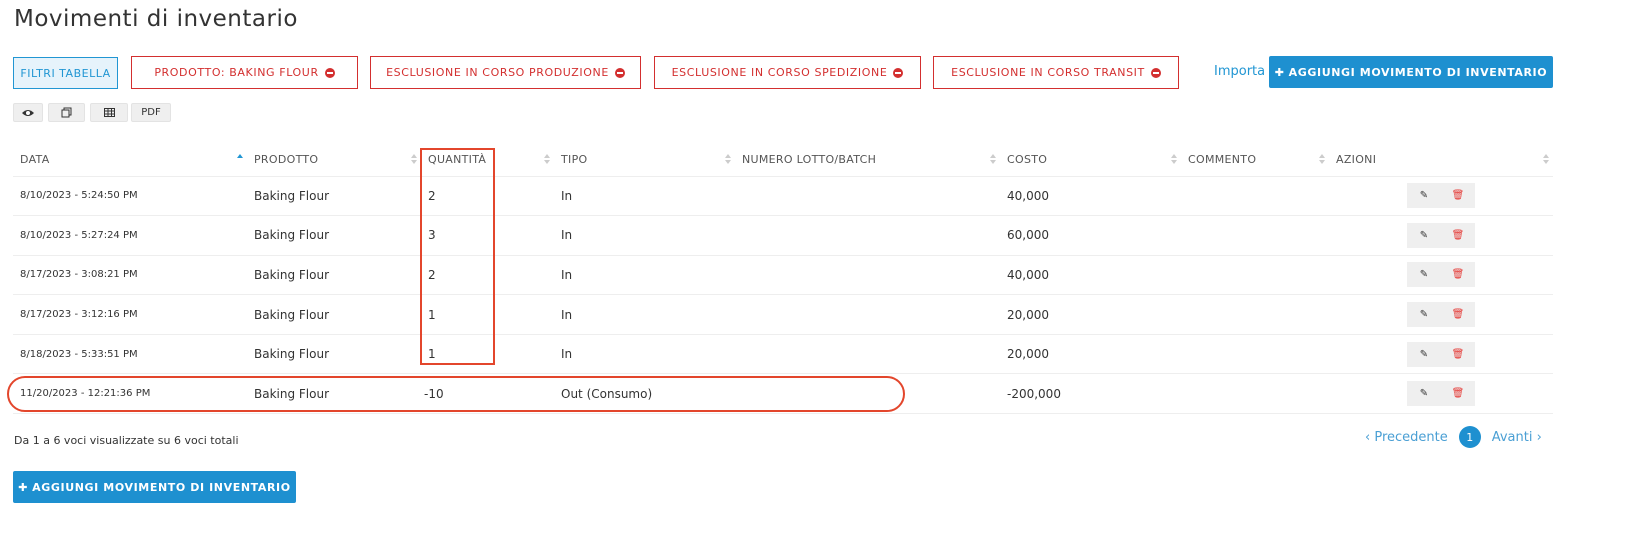  What do you see at coordinates (240, 160) in the screenshot?
I see `sort-asc-icon` at bounding box center [240, 160].